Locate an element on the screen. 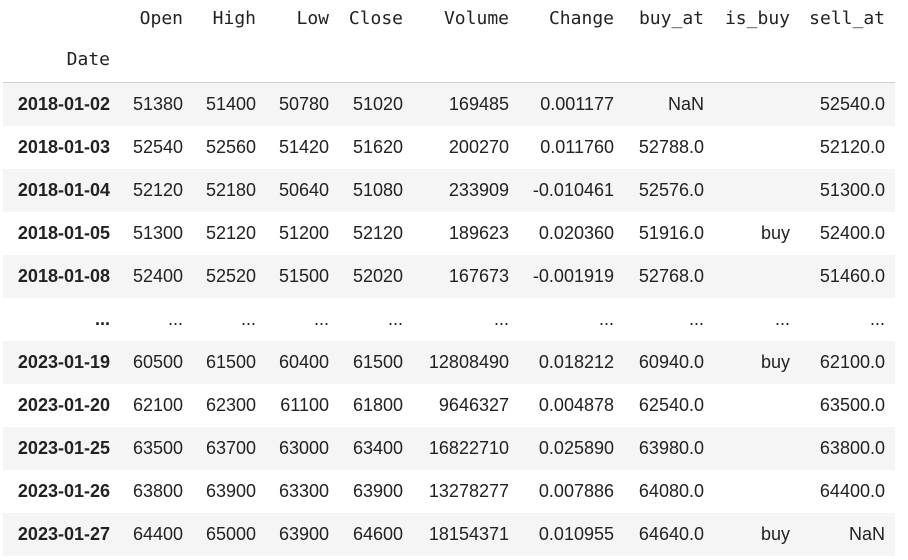 The image size is (908, 560). table-cell: 62100.0 is located at coordinates (852, 362).